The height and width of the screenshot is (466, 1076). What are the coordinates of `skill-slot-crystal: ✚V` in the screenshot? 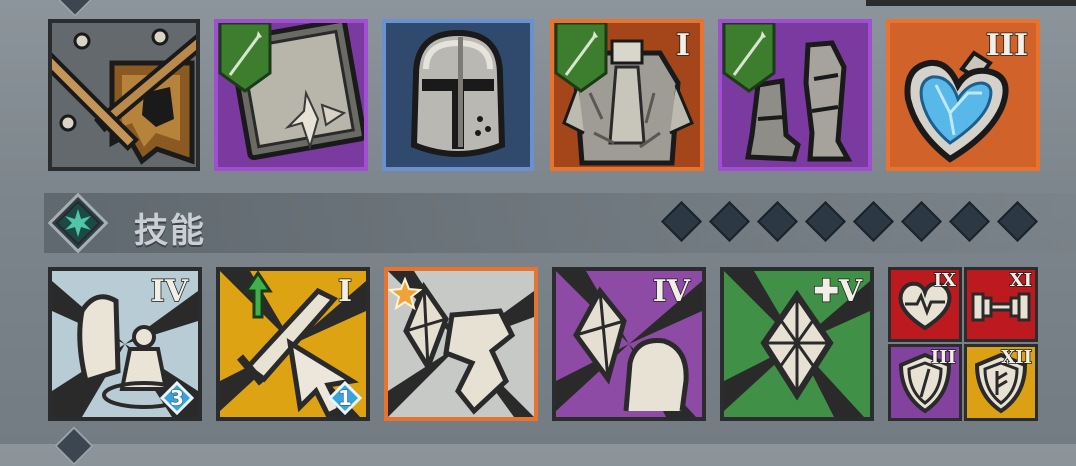 It's located at (797, 344).